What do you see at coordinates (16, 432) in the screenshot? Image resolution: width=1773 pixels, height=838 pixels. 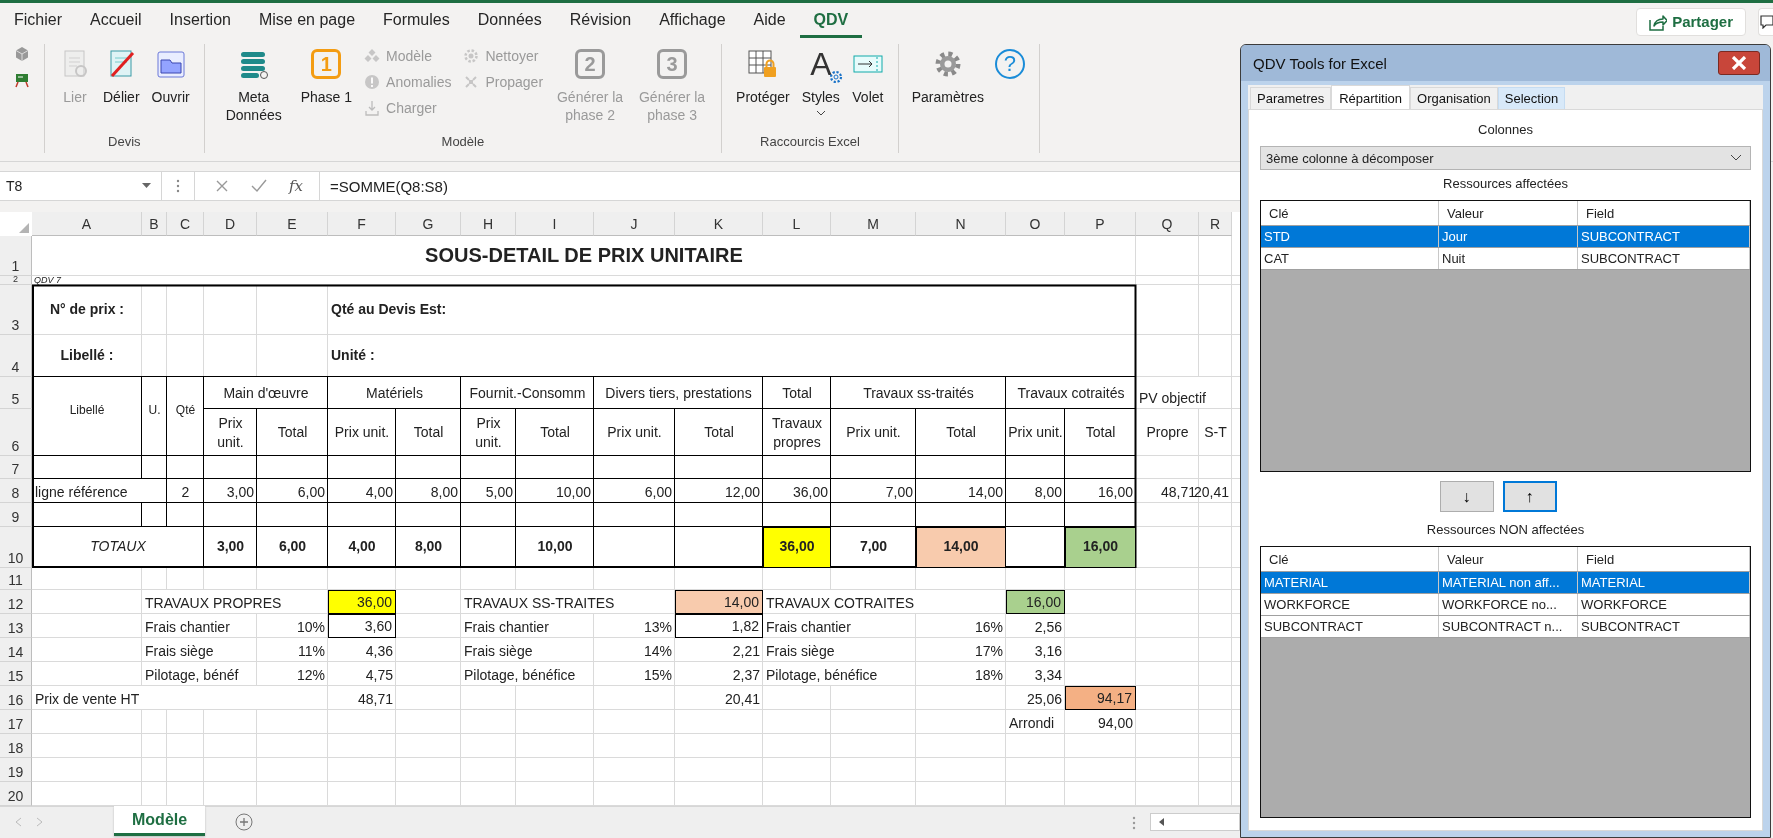 I see `row-number: 6` at bounding box center [16, 432].